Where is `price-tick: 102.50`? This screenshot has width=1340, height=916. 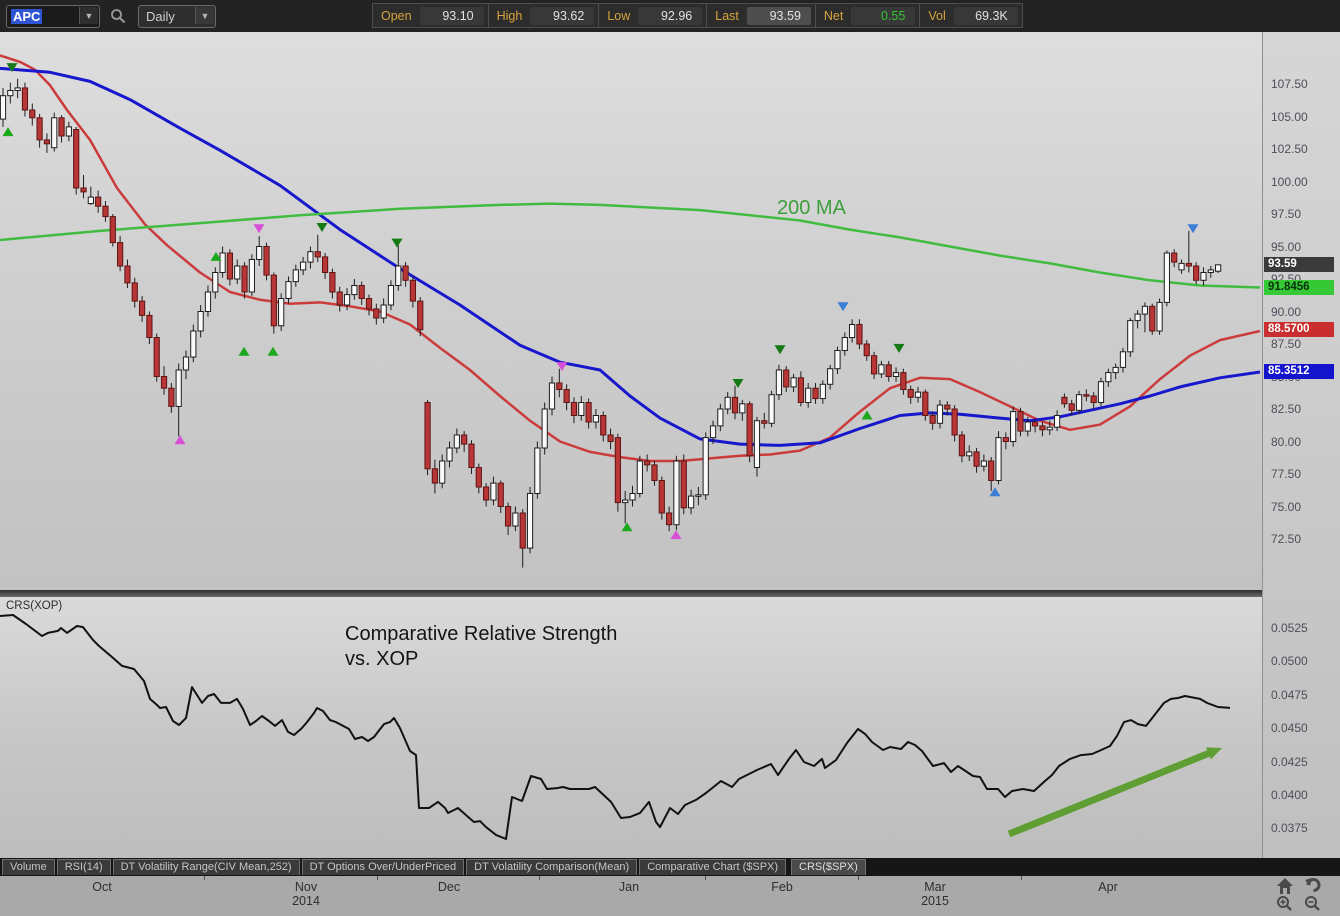
price-tick: 102.50 is located at coordinates (1289, 149).